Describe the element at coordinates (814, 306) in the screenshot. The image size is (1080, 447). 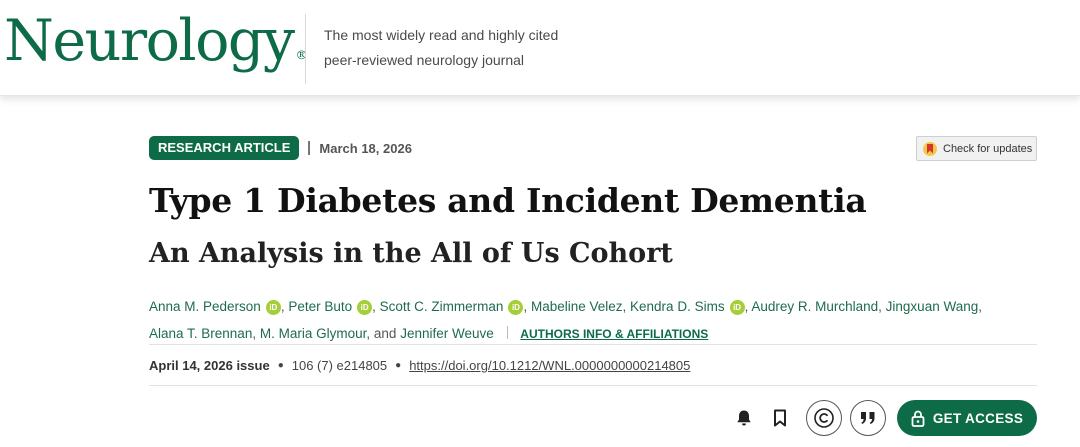
I see `author-link: Audrey R. Murchland` at that location.